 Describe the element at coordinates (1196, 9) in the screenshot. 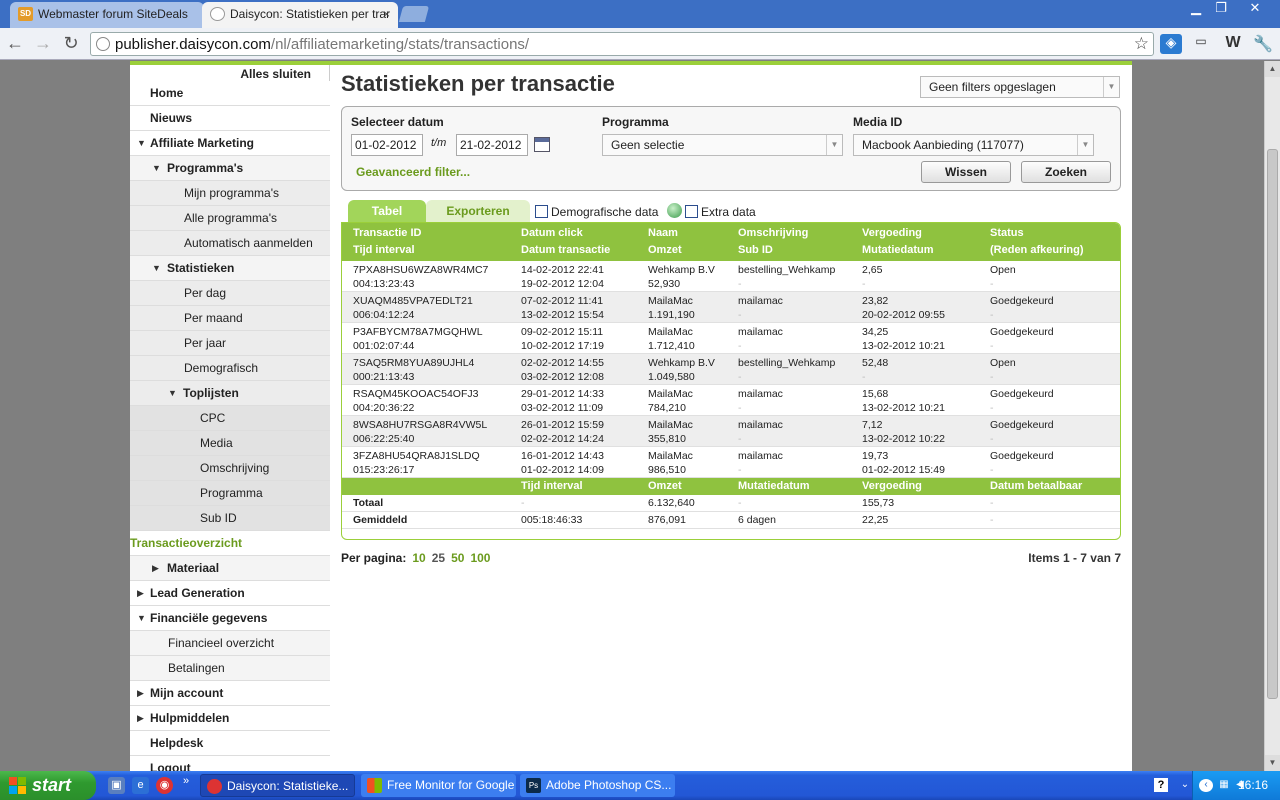

I see `minimize-window-button: ▁` at that location.